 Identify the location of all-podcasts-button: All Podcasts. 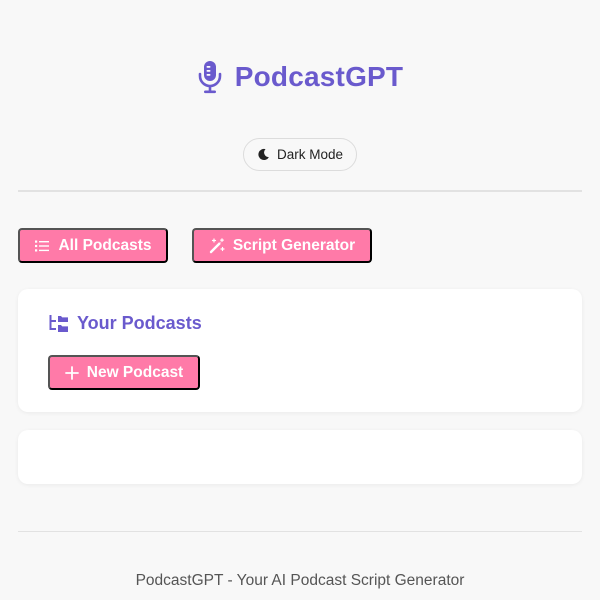
(93, 245).